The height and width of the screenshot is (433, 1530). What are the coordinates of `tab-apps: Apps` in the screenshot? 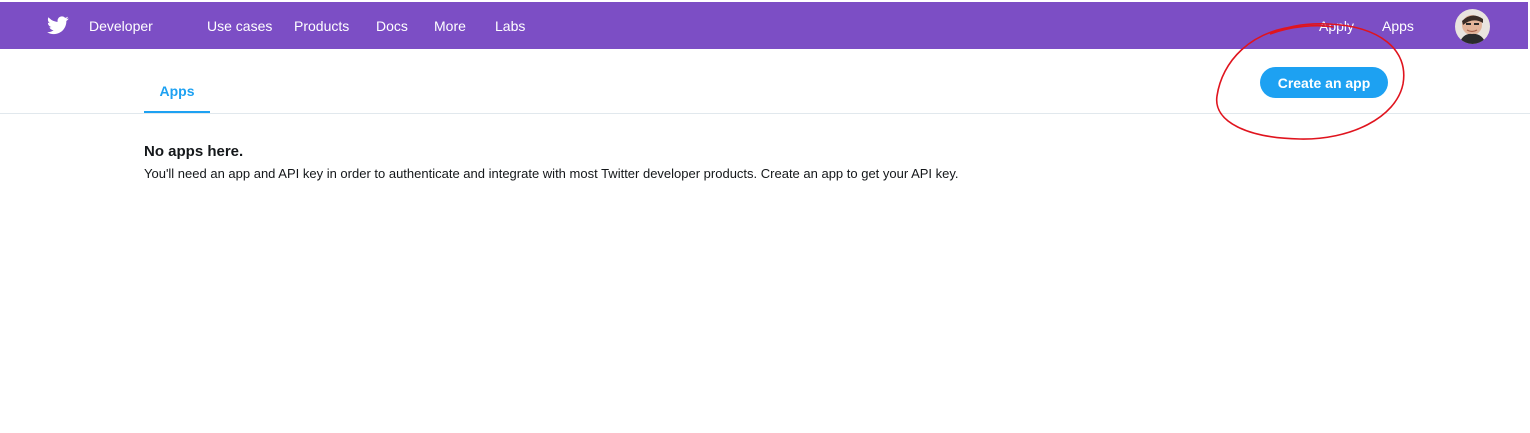 It's located at (177, 81).